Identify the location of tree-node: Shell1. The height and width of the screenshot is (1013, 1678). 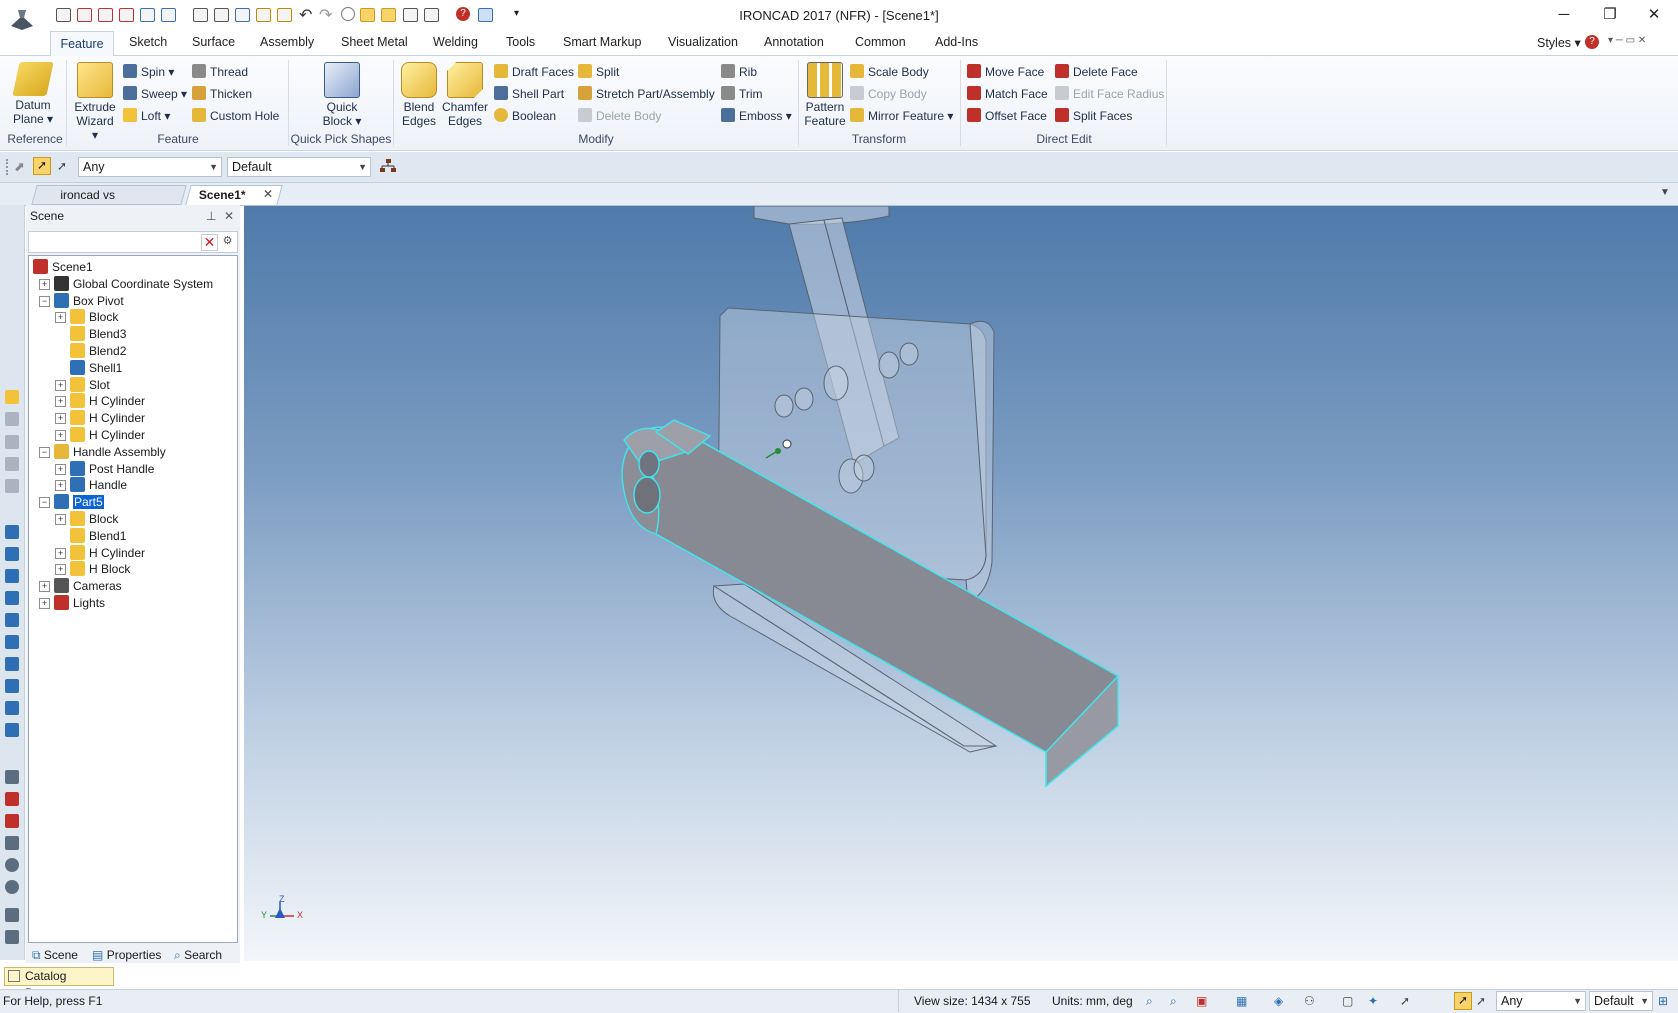
(88, 368).